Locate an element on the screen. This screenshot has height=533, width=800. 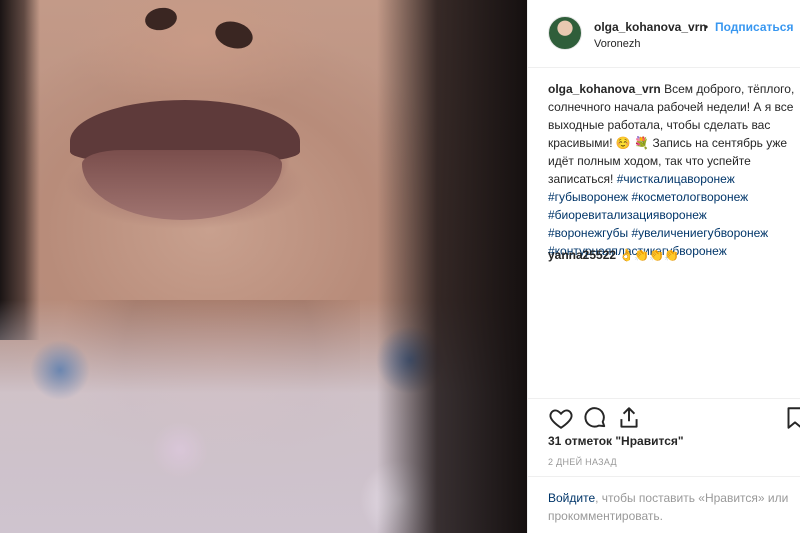
comment-item: yanna25522 👌👏👏👏 is located at coordinates (613, 255).